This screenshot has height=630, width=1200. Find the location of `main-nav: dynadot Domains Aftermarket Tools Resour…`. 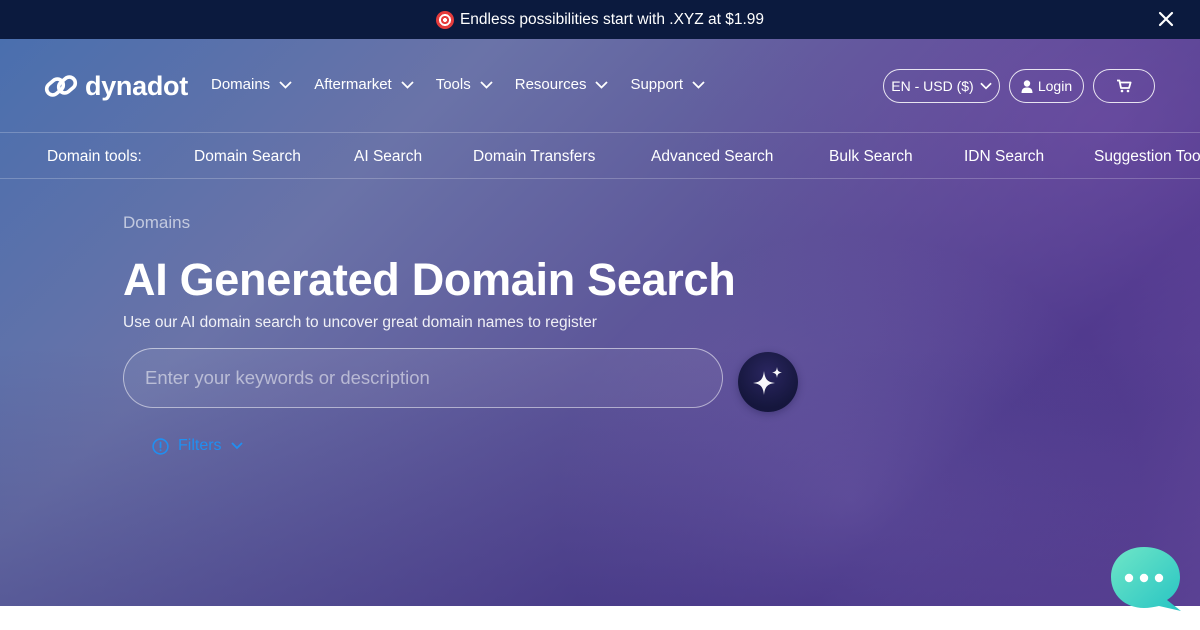

main-nav: dynadot Domains Aftermarket Tools Resour… is located at coordinates (600, 86).